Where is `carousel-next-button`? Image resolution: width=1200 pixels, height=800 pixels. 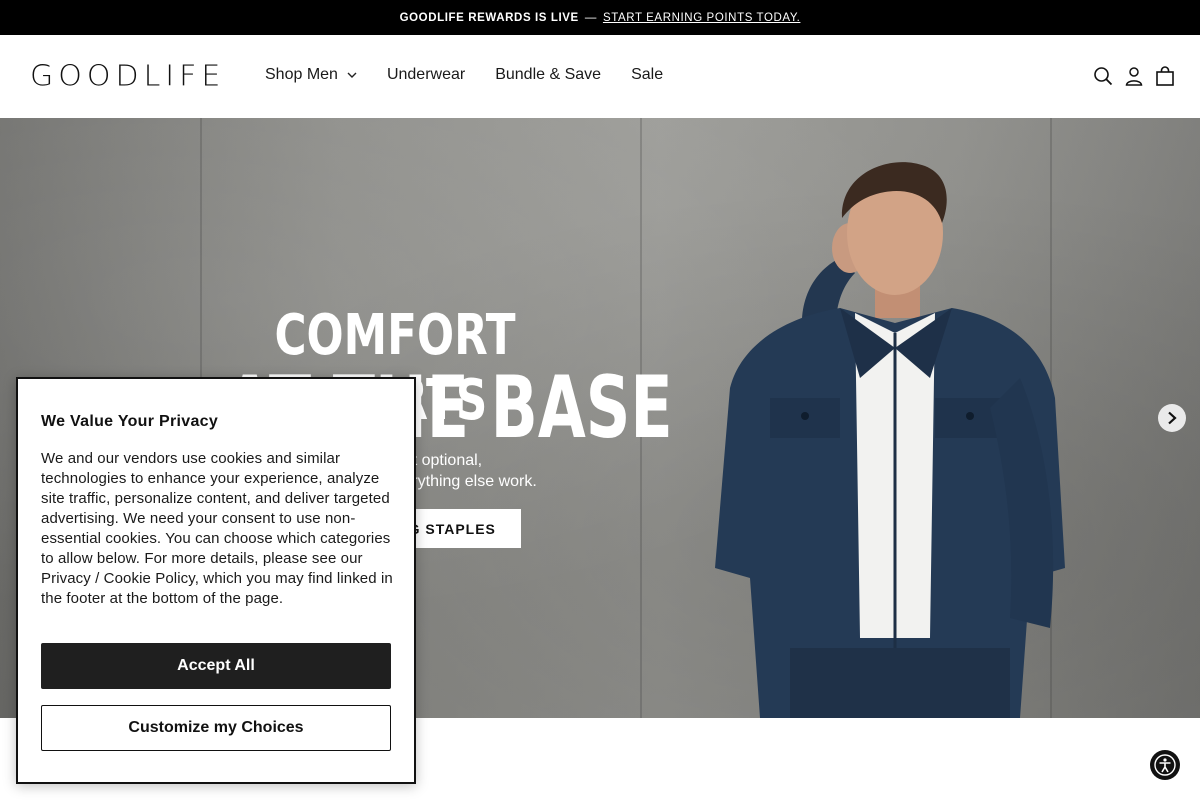
carousel-next-button is located at coordinates (1172, 418).